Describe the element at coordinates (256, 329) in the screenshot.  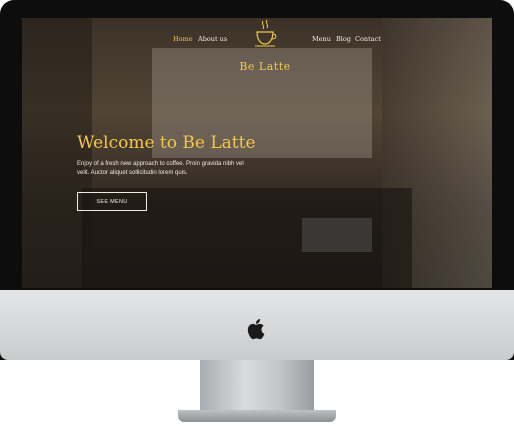
I see `apple-logo-icon` at that location.